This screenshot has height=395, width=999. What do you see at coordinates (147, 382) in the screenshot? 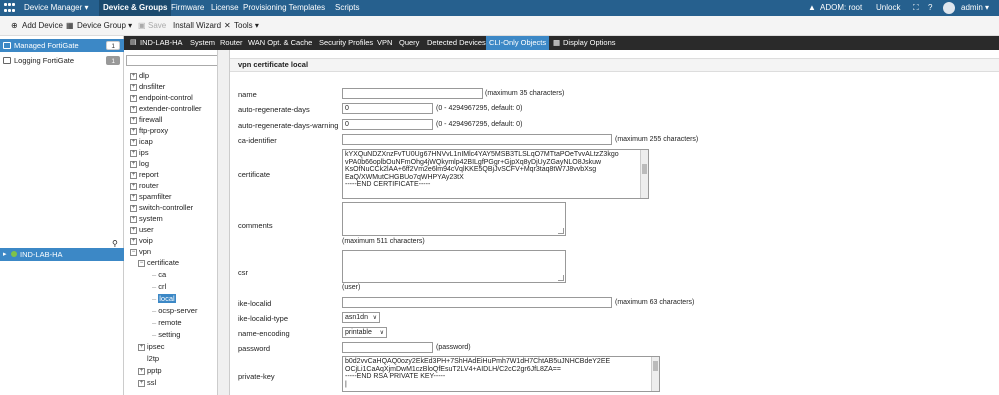
I see `tree-item-ssl: + ssl` at bounding box center [147, 382].